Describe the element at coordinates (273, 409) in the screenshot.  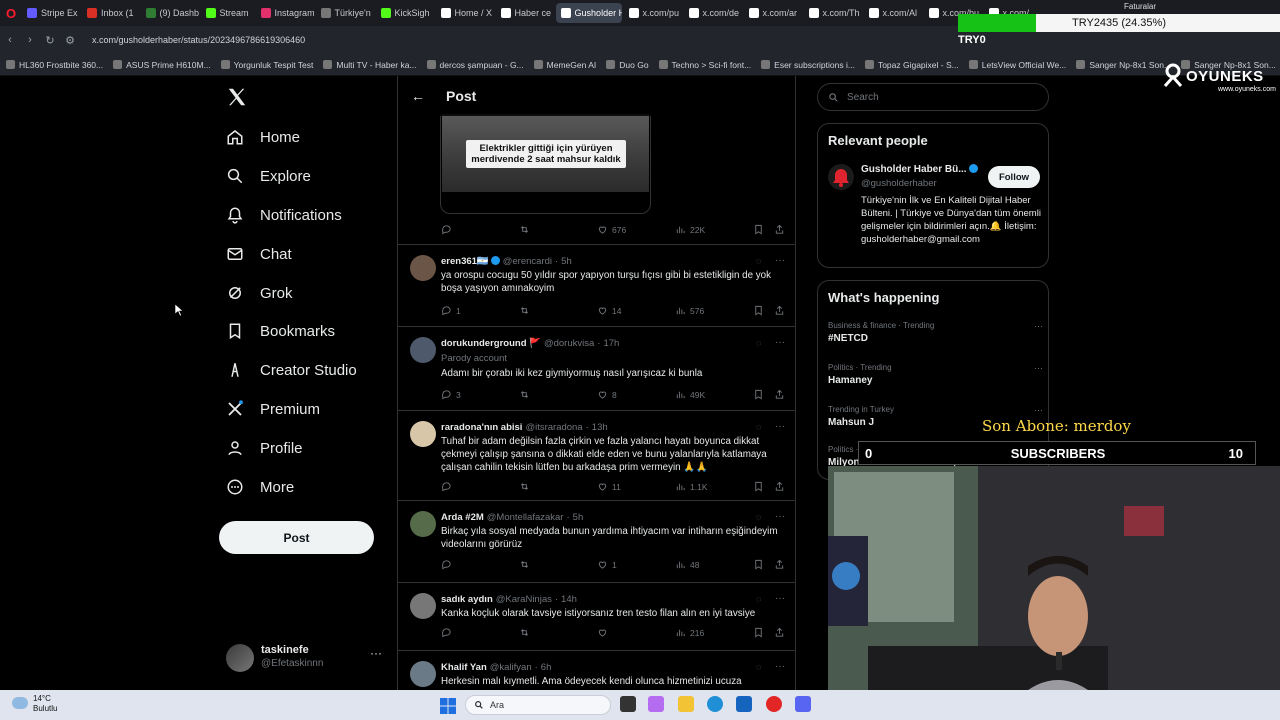
I see `nav-item-premium: Premium` at that location.